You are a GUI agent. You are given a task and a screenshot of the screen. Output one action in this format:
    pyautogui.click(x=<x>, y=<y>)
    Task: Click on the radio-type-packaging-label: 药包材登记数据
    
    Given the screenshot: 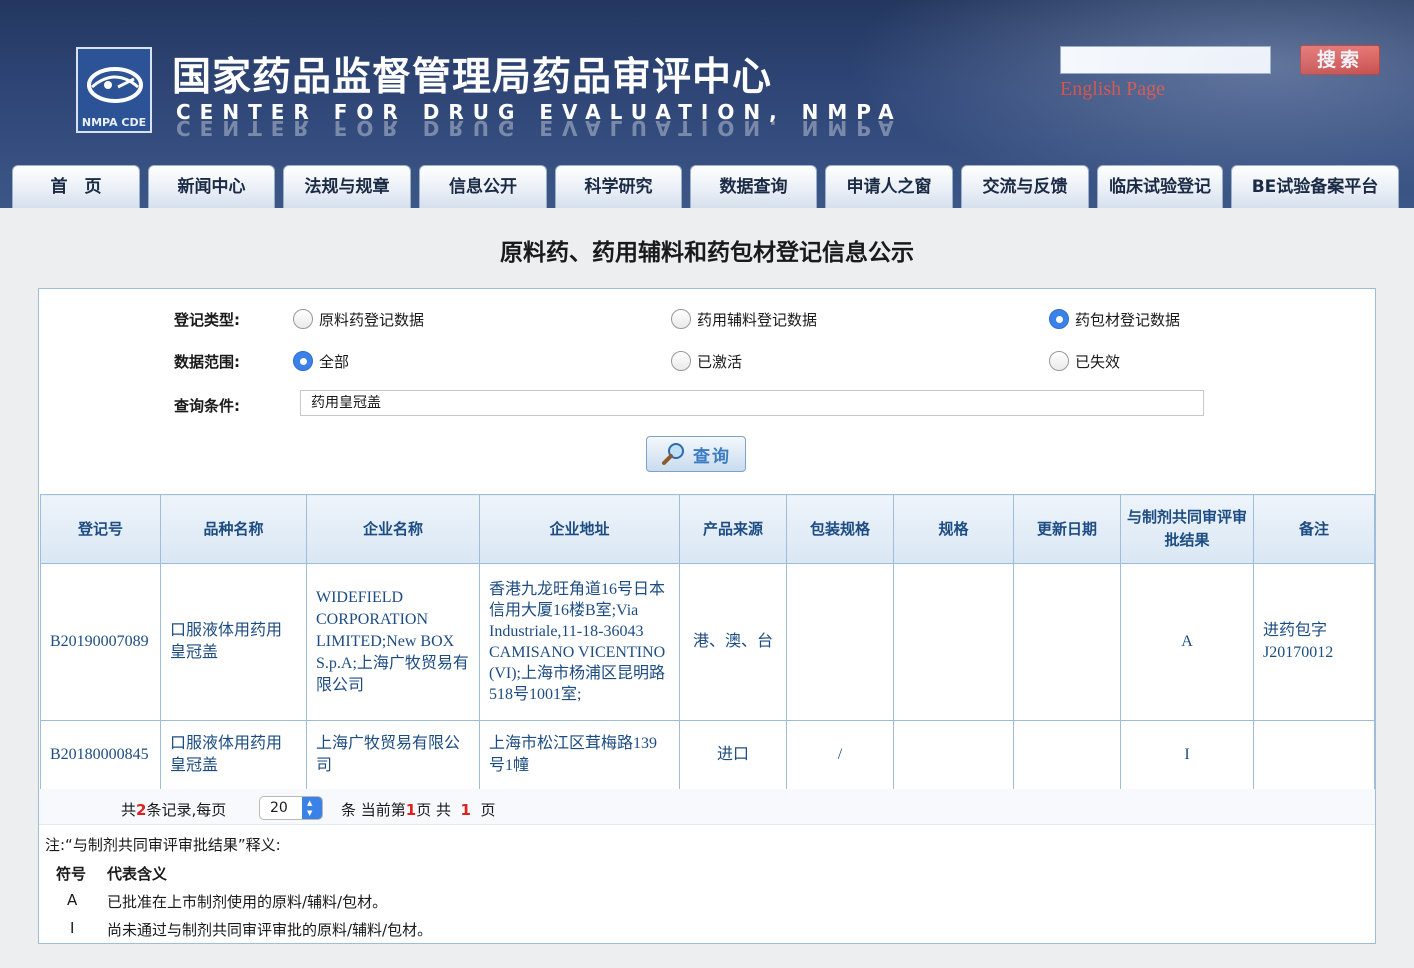 What is the action you would take?
    pyautogui.click(x=1128, y=319)
    